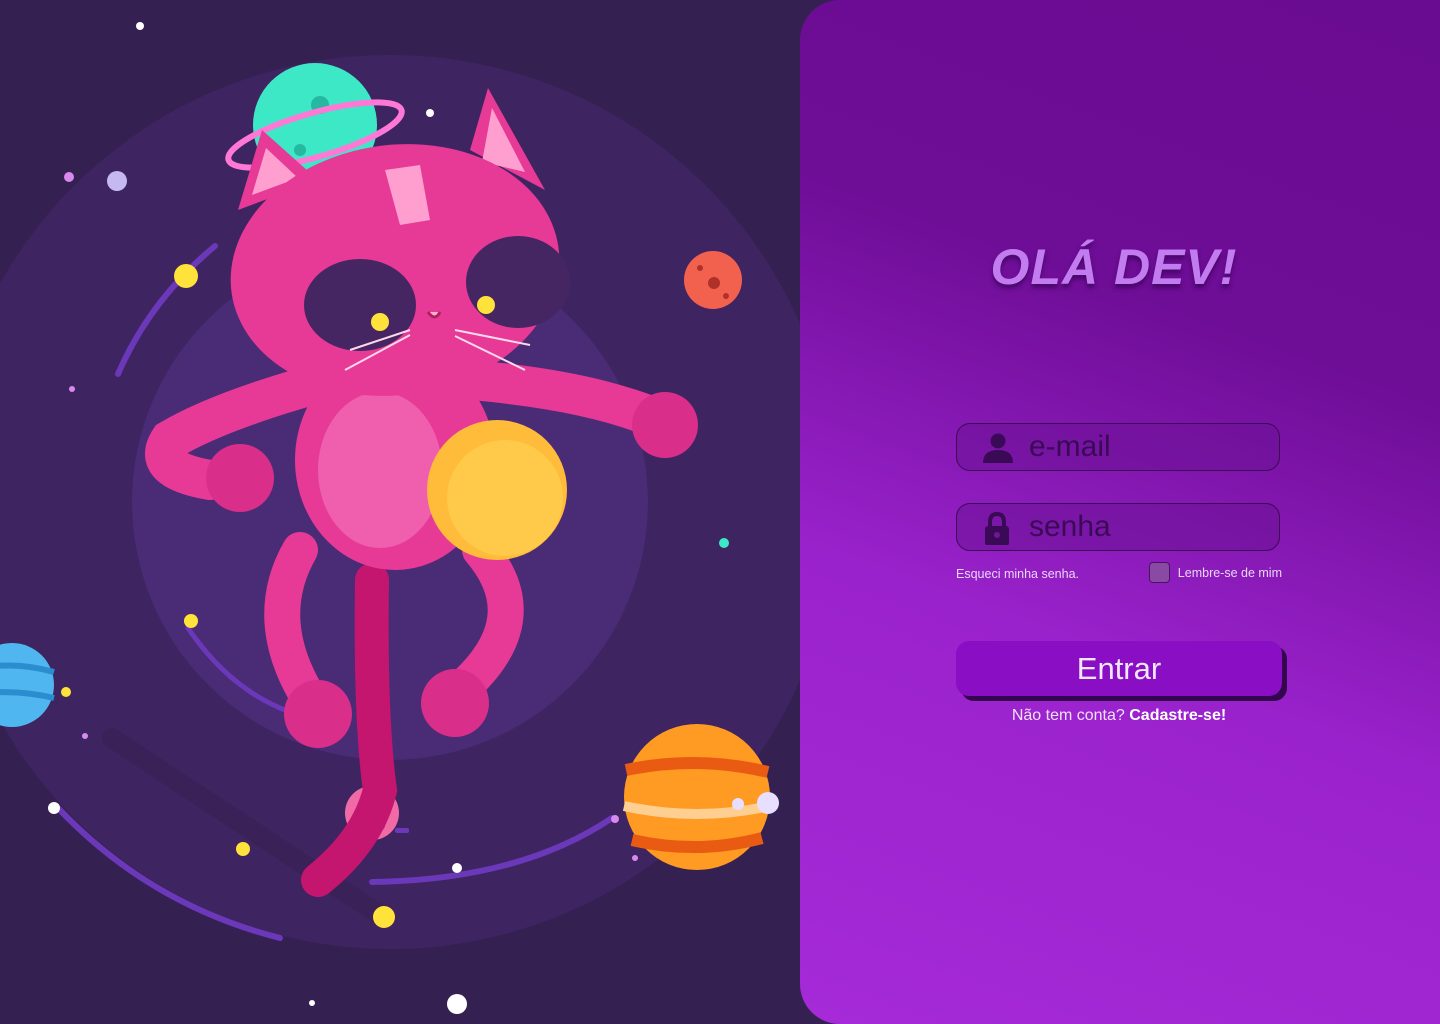 The image size is (1440, 1024). Describe the element at coordinates (1229, 572) in the screenshot. I see `remember-me-label: Lembre-se de mim` at that location.